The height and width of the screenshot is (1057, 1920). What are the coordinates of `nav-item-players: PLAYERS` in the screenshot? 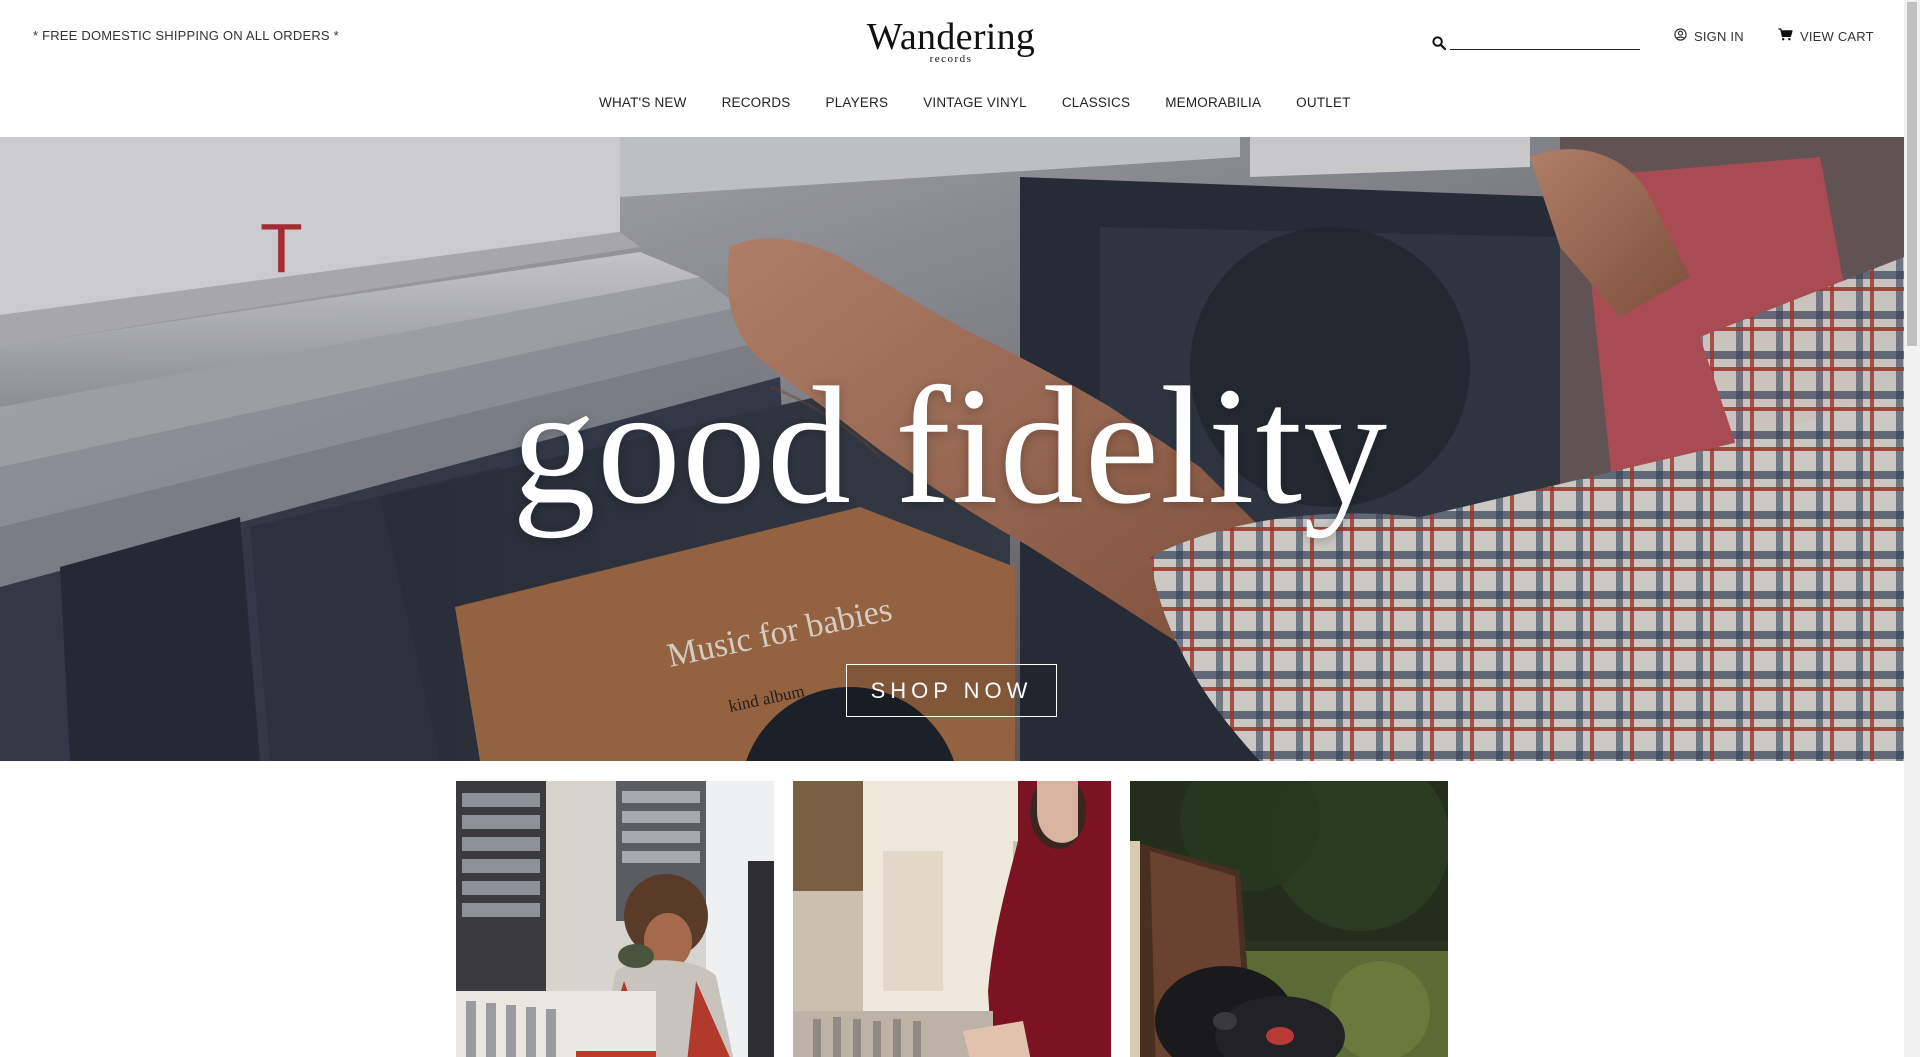 It's located at (857, 102).